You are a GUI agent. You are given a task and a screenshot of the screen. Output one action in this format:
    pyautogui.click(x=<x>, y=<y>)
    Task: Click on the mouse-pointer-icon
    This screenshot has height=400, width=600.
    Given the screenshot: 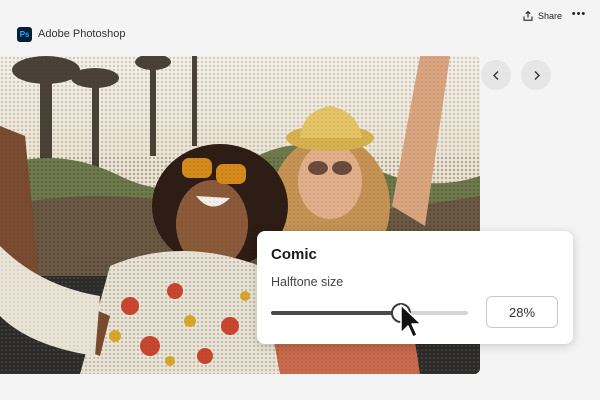 What is the action you would take?
    pyautogui.click(x=410, y=321)
    